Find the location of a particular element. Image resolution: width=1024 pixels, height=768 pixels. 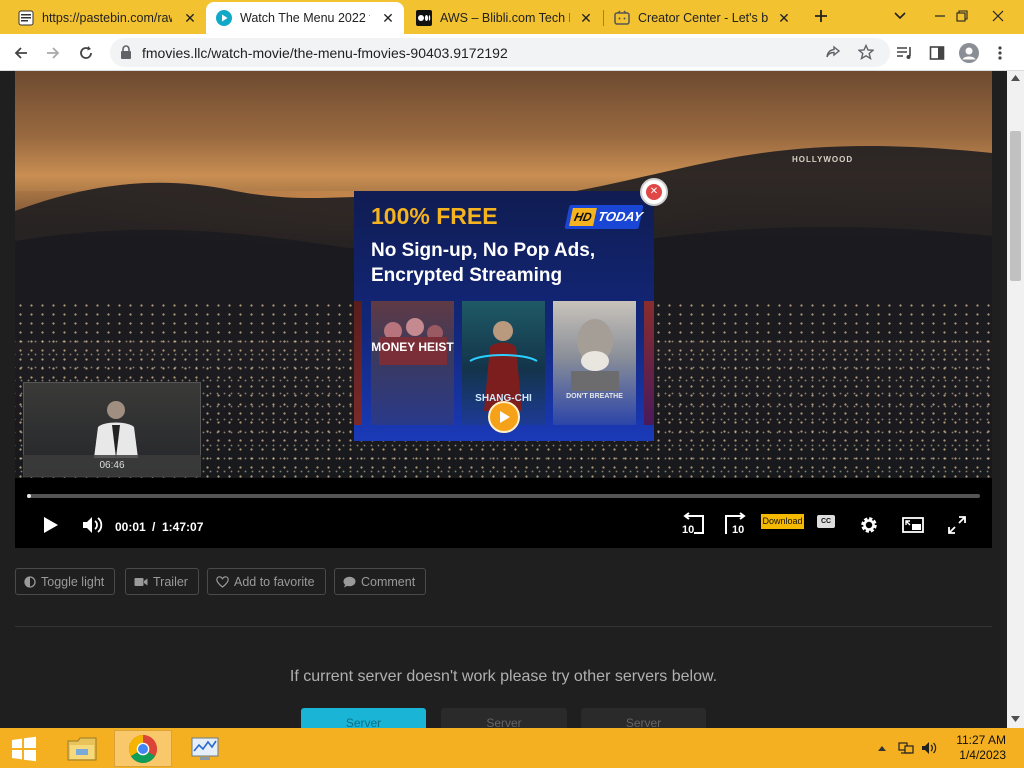

chrome-taskbar-button is located at coordinates (143, 748).